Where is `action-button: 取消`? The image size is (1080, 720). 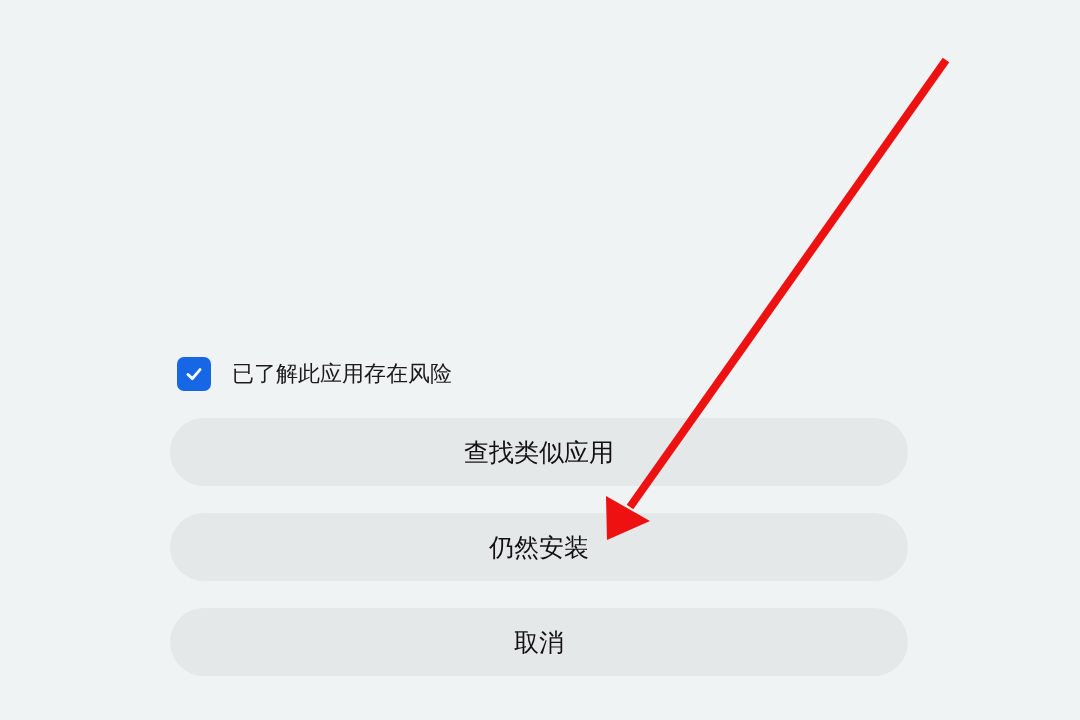
action-button: 取消 is located at coordinates (539, 642).